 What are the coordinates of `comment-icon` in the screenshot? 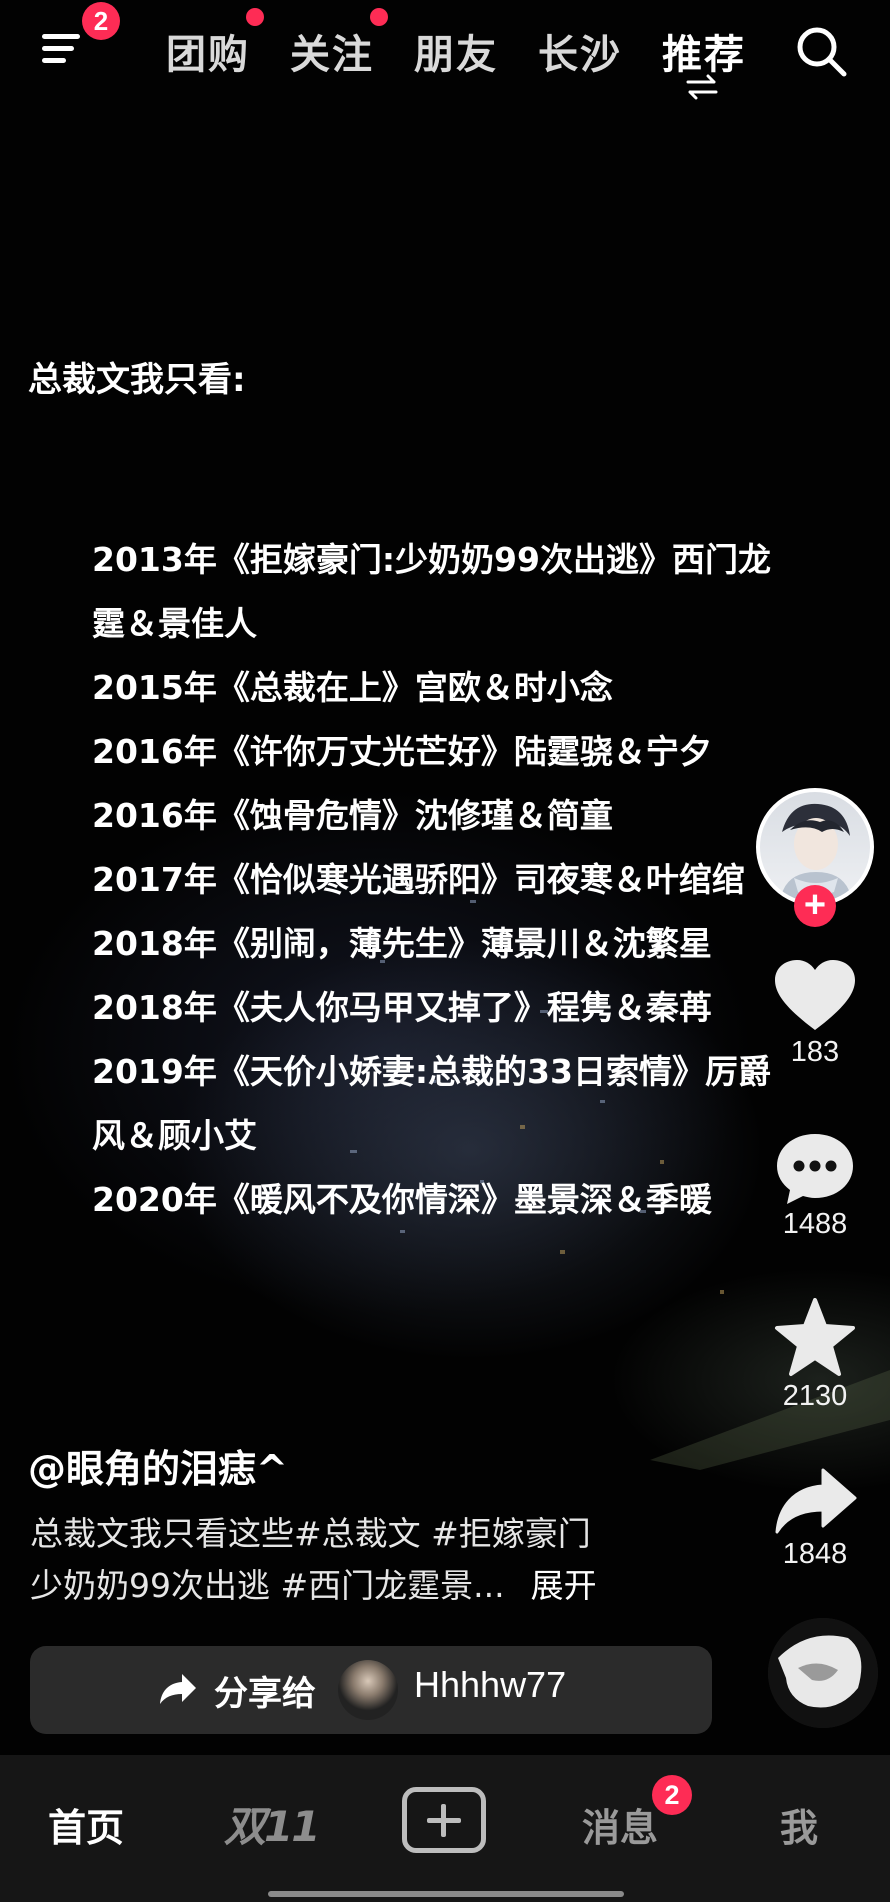 It's located at (815, 1168).